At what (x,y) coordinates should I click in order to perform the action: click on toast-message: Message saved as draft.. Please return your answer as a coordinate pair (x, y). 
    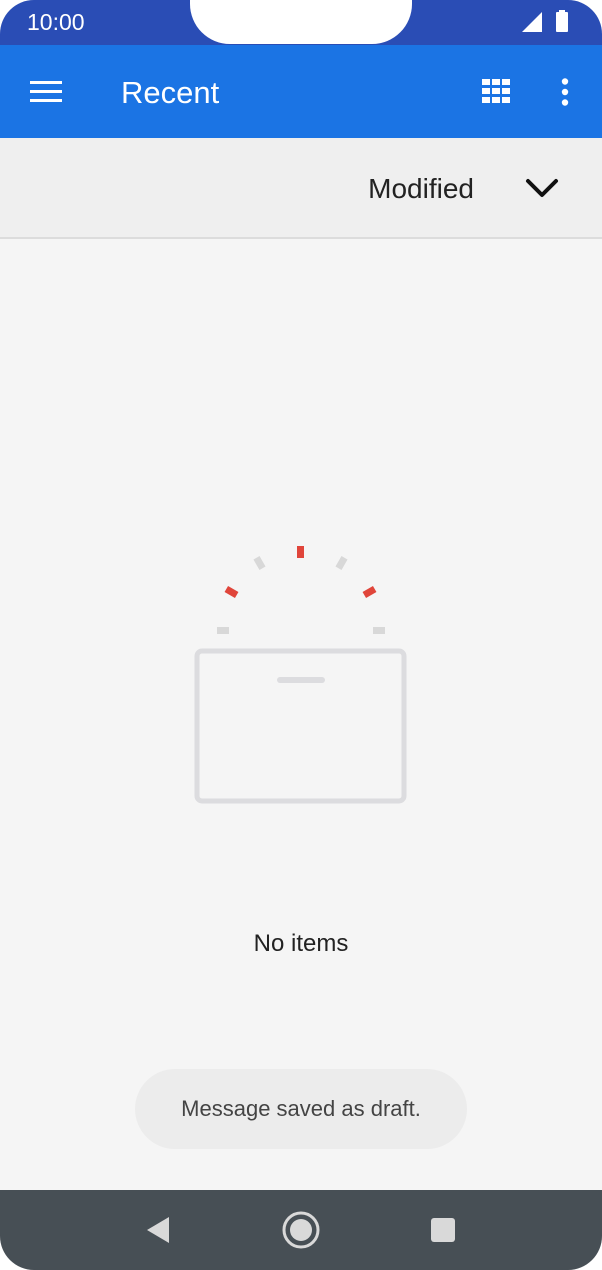
    Looking at the image, I should click on (301, 1108).